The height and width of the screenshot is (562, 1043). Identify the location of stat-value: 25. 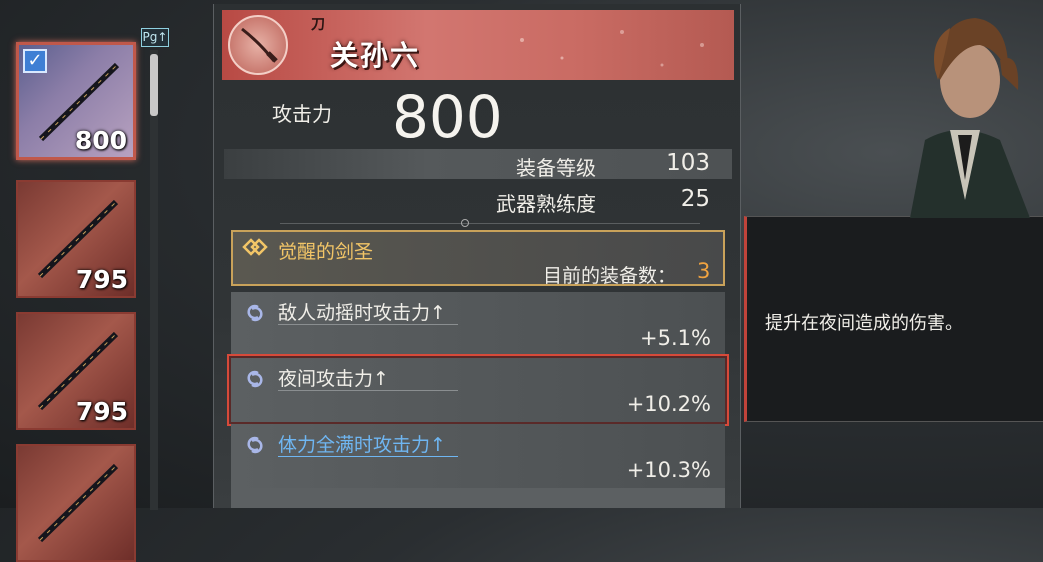
(695, 199).